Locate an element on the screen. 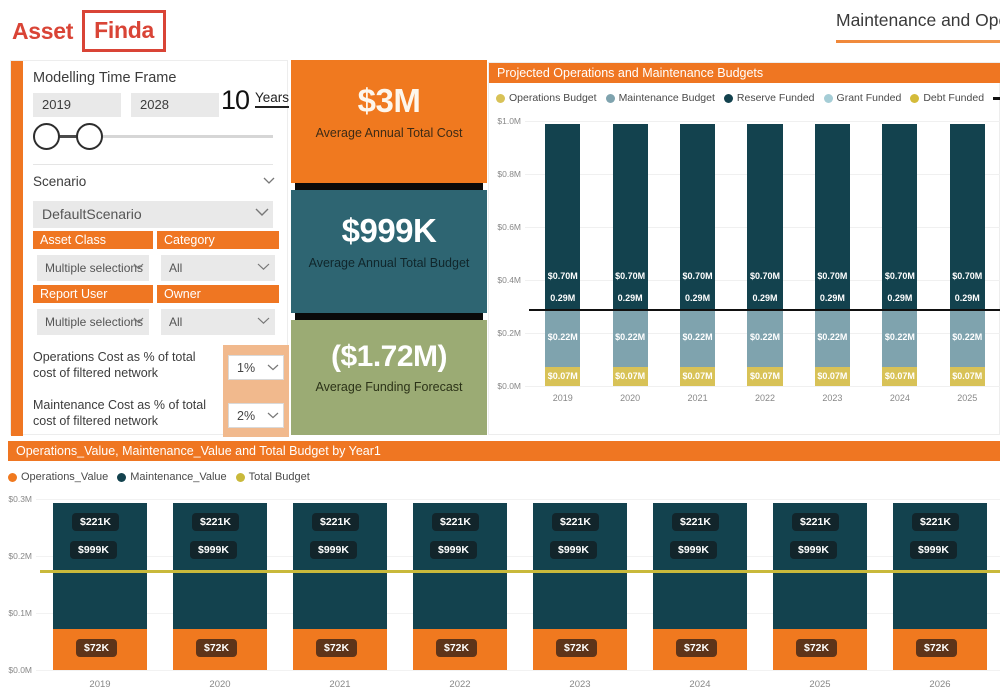 Image resolution: width=1000 pixels, height=700 pixels. year-to-input: 2028 is located at coordinates (175, 105).